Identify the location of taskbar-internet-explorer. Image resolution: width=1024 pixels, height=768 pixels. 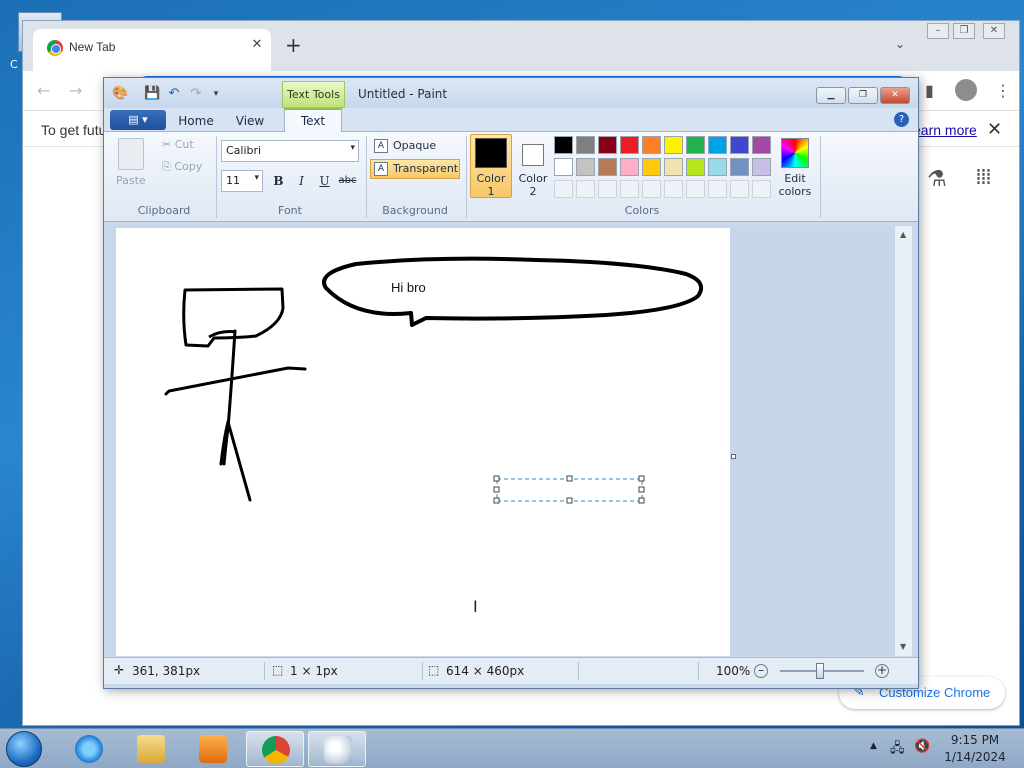
(89, 749).